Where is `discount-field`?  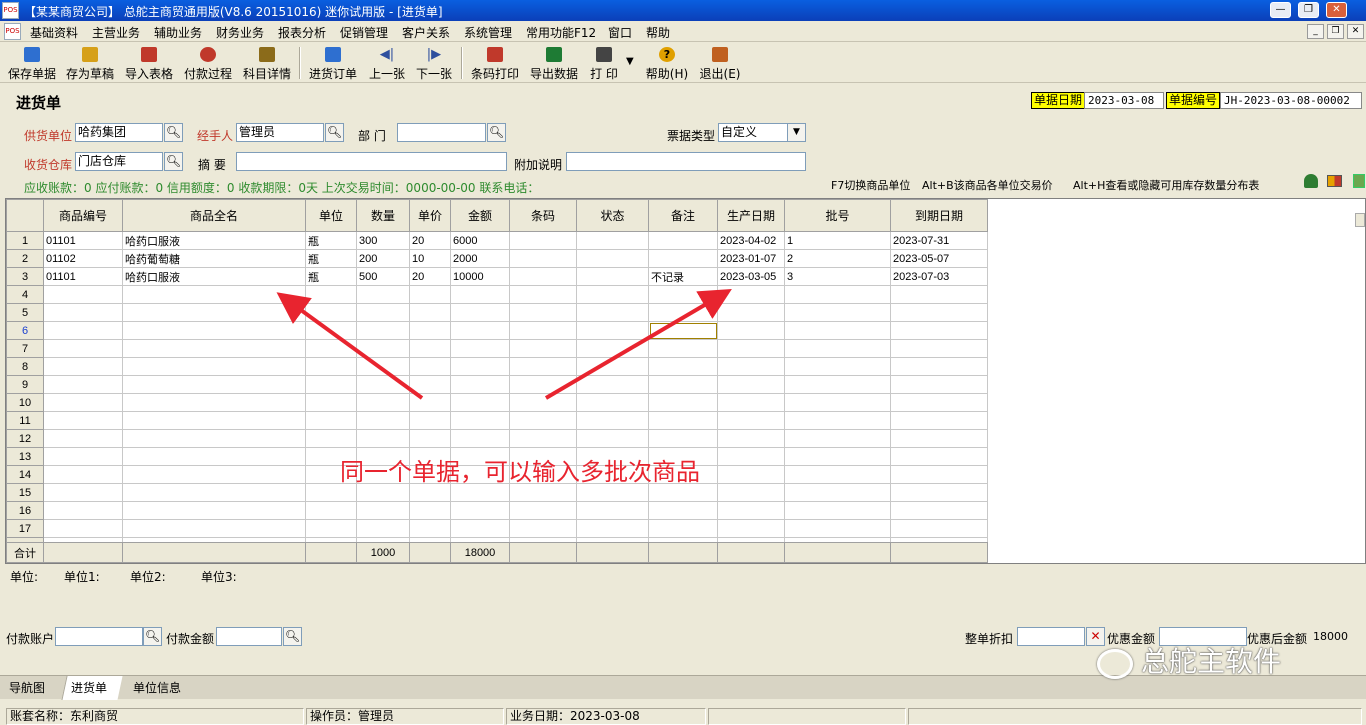 discount-field is located at coordinates (1051, 636).